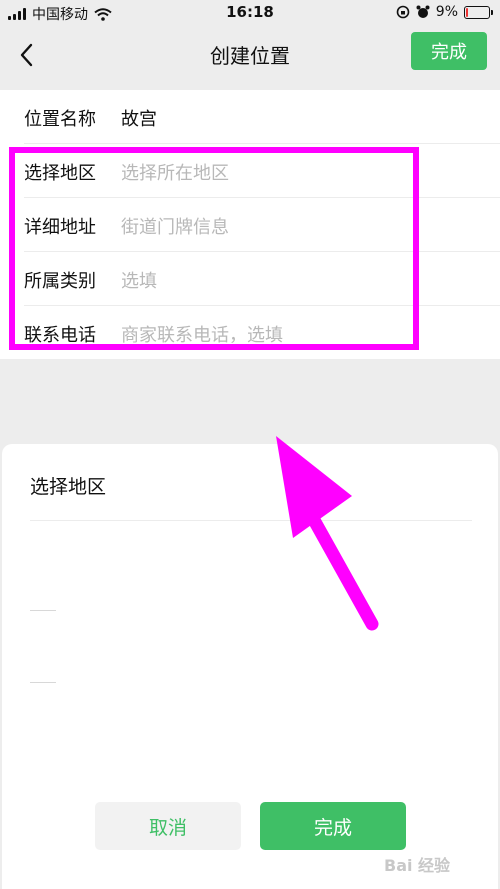 The width and height of the screenshot is (500, 889). I want to click on nav-bar: 创建位置 完成, so click(250, 58).